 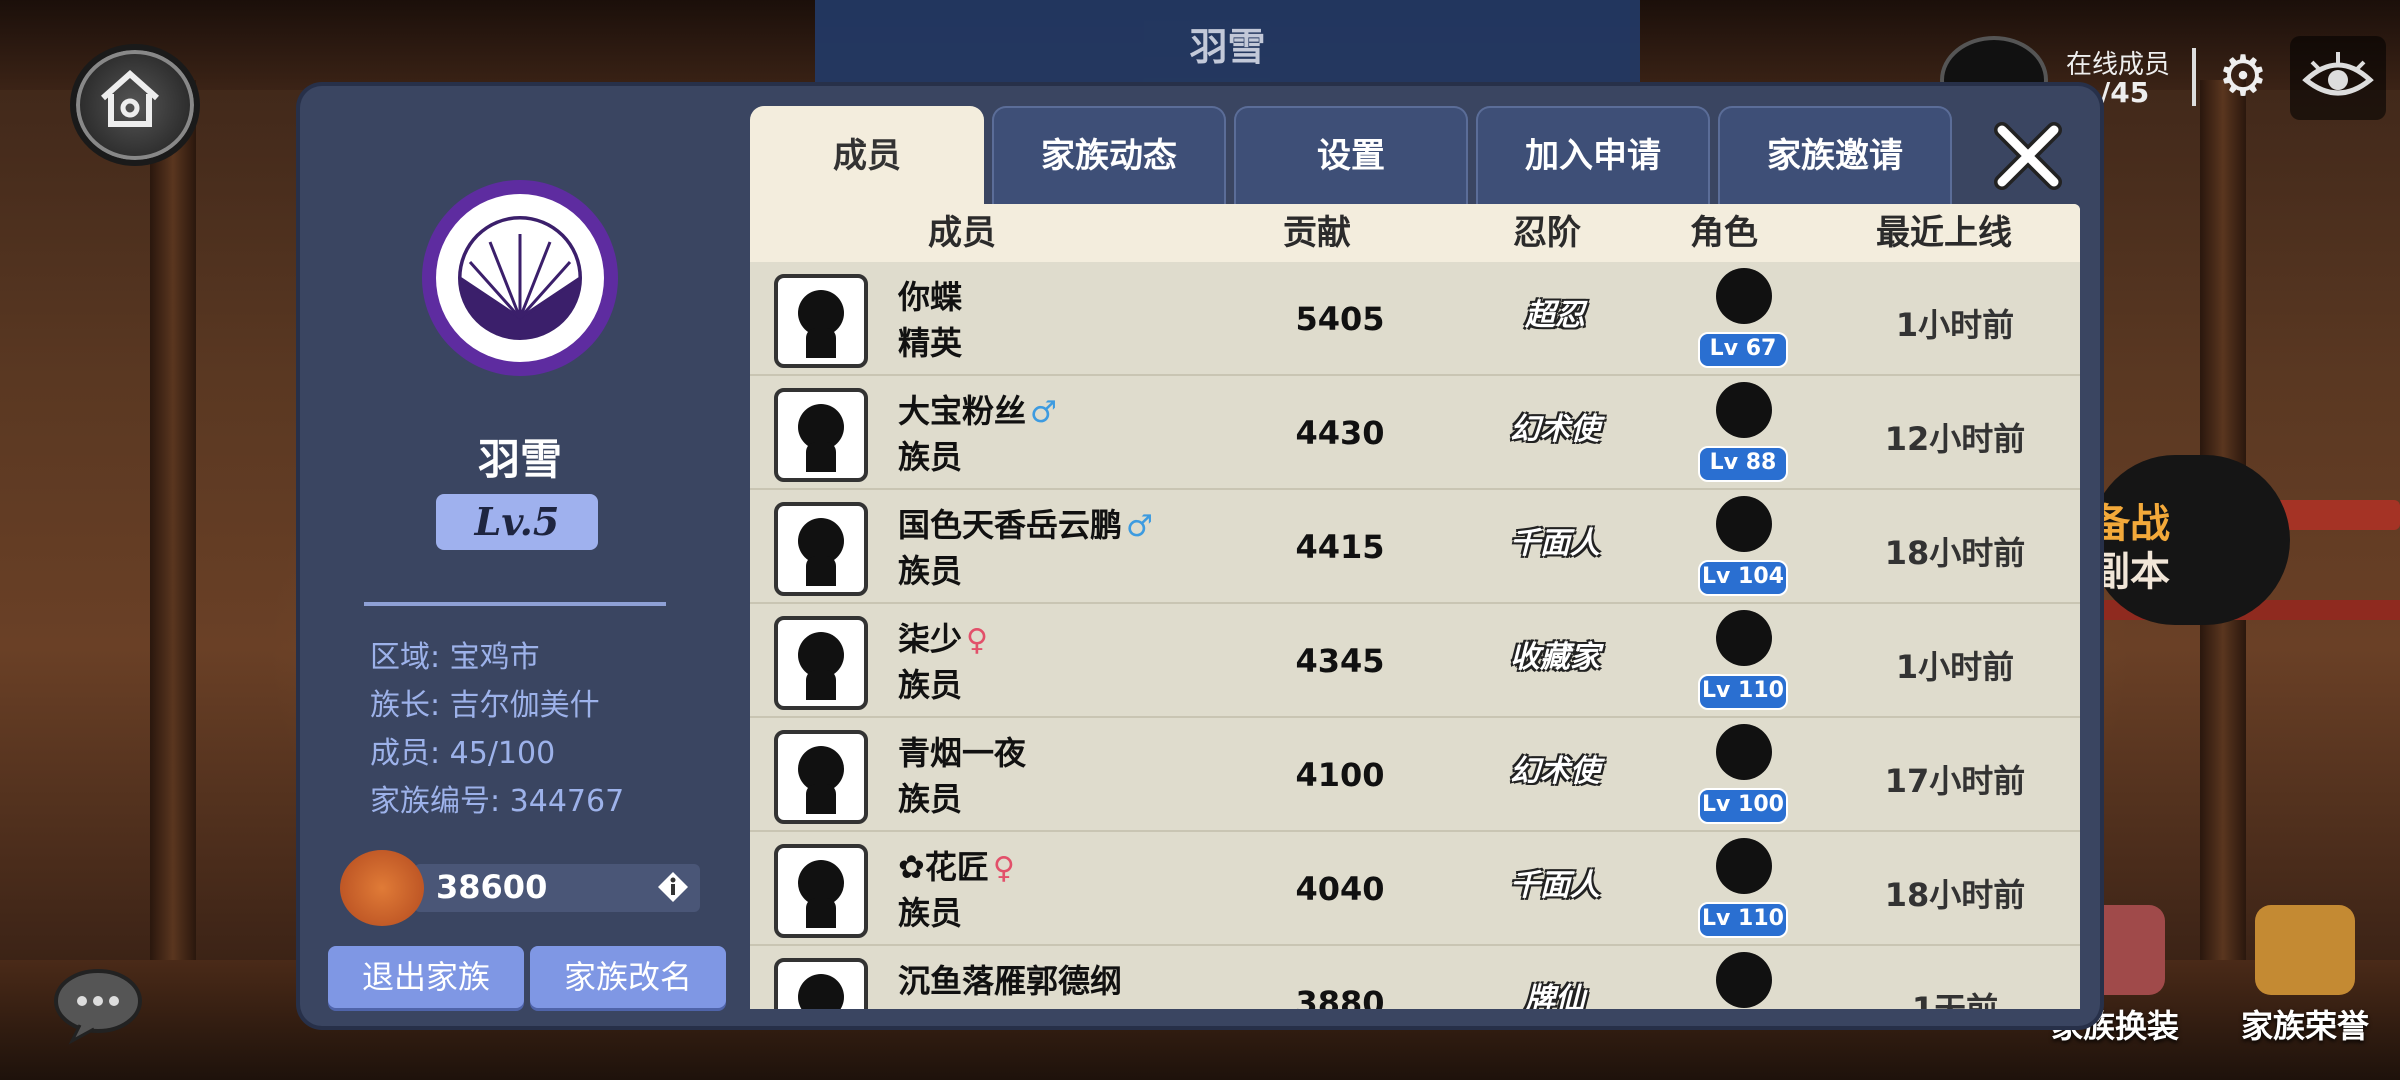 I want to click on family-funds: 38600, so click(x=520, y=888).